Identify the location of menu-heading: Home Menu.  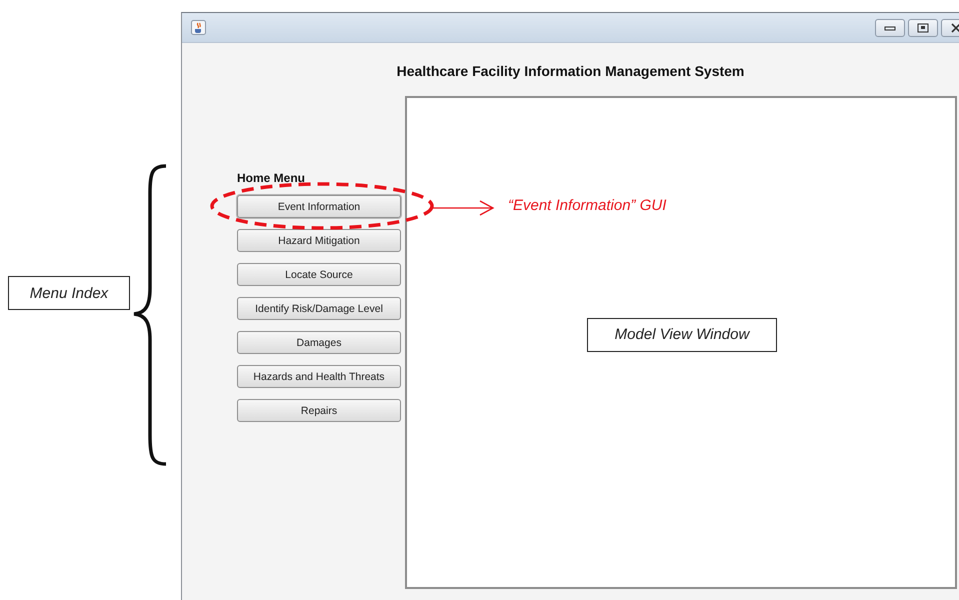
(271, 178).